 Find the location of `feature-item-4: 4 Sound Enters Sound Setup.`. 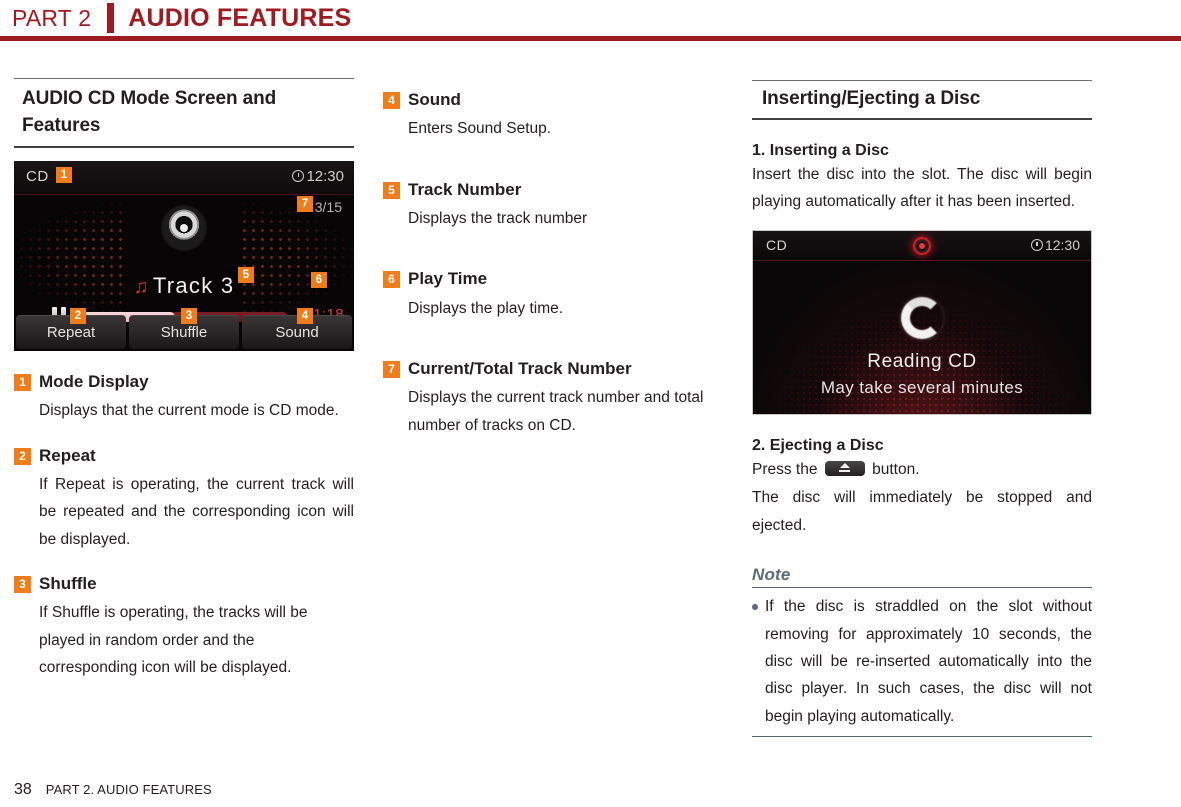

feature-item-4: 4 Sound Enters Sound Setup. is located at coordinates (539, 116).